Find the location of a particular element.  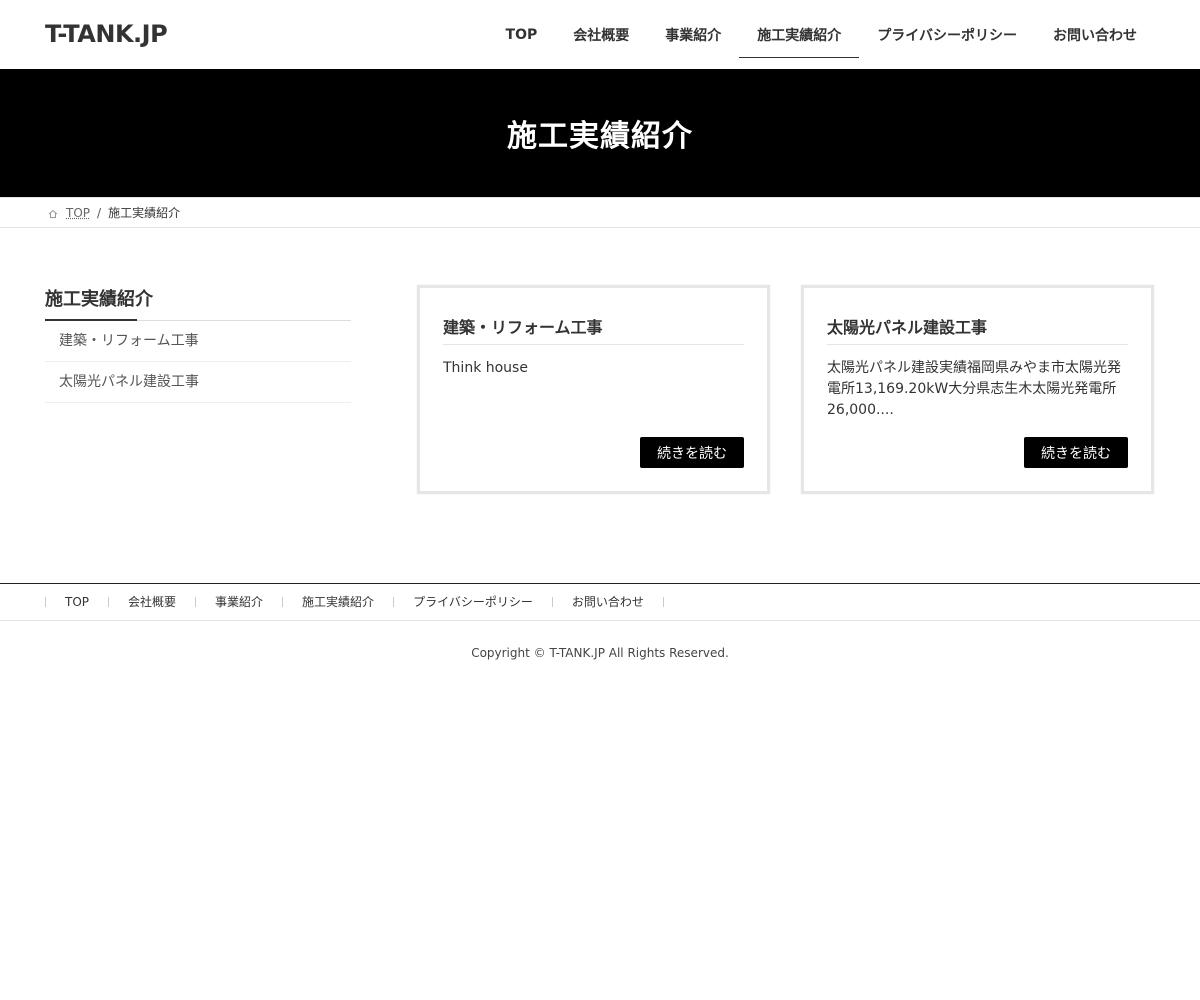

footer-nav: TOP 会社概要 事業紹介 施工実績紹介 プライバシーポリシー お問い合わせ is located at coordinates (600, 602).